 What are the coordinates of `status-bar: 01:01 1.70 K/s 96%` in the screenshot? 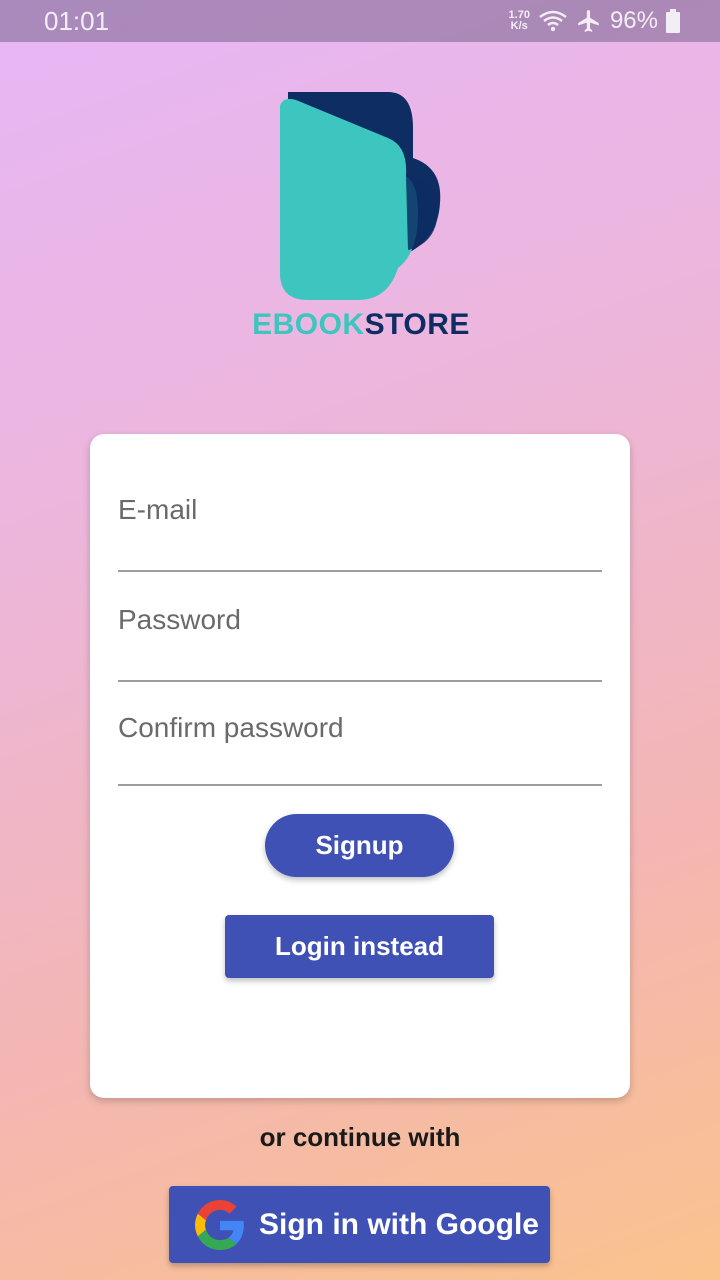 It's located at (360, 21).